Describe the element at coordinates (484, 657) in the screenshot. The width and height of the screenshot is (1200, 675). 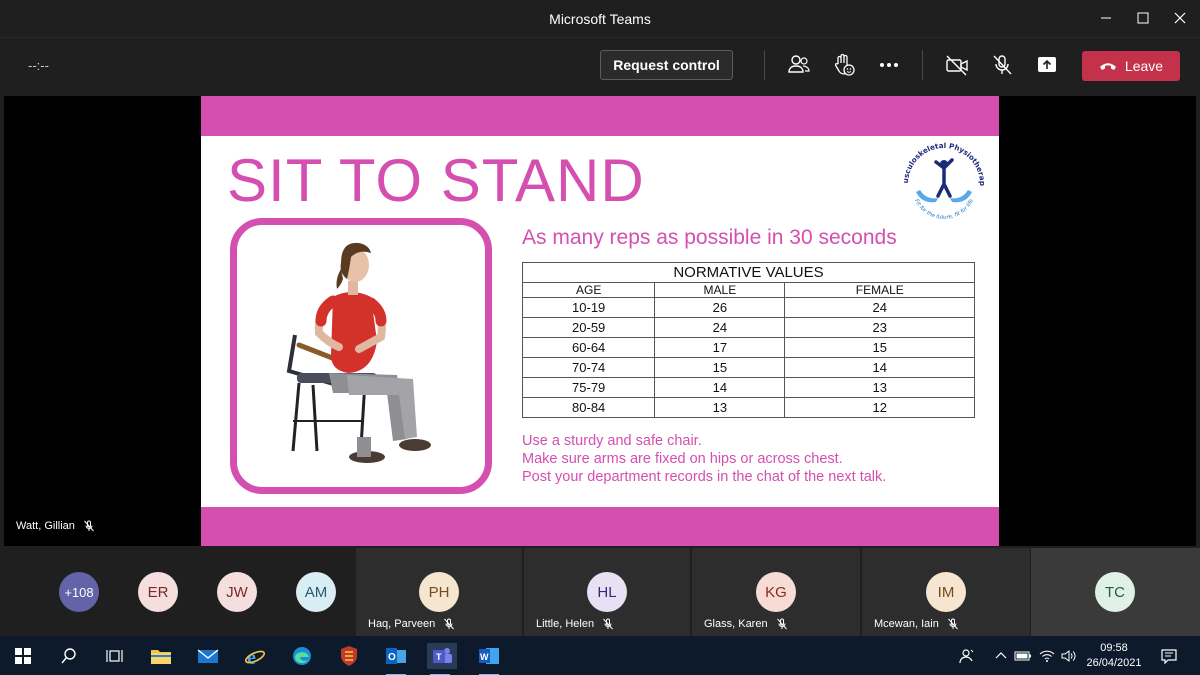
I see `svg-text: W` at that location.